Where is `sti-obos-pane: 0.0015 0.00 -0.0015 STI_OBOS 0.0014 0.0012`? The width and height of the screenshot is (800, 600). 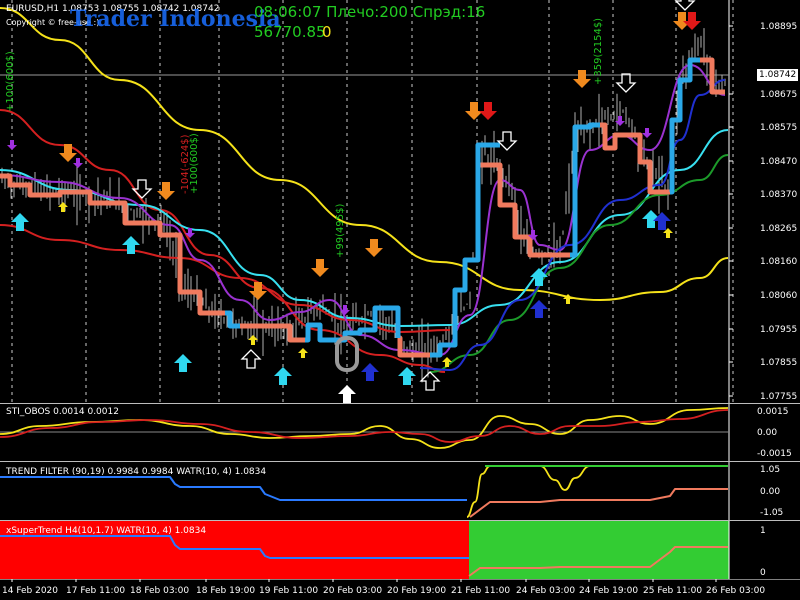
sti-obos-pane: 0.0015 0.00 -0.0015 STI_OBOS 0.0014 0.0012 is located at coordinates (400, 432).